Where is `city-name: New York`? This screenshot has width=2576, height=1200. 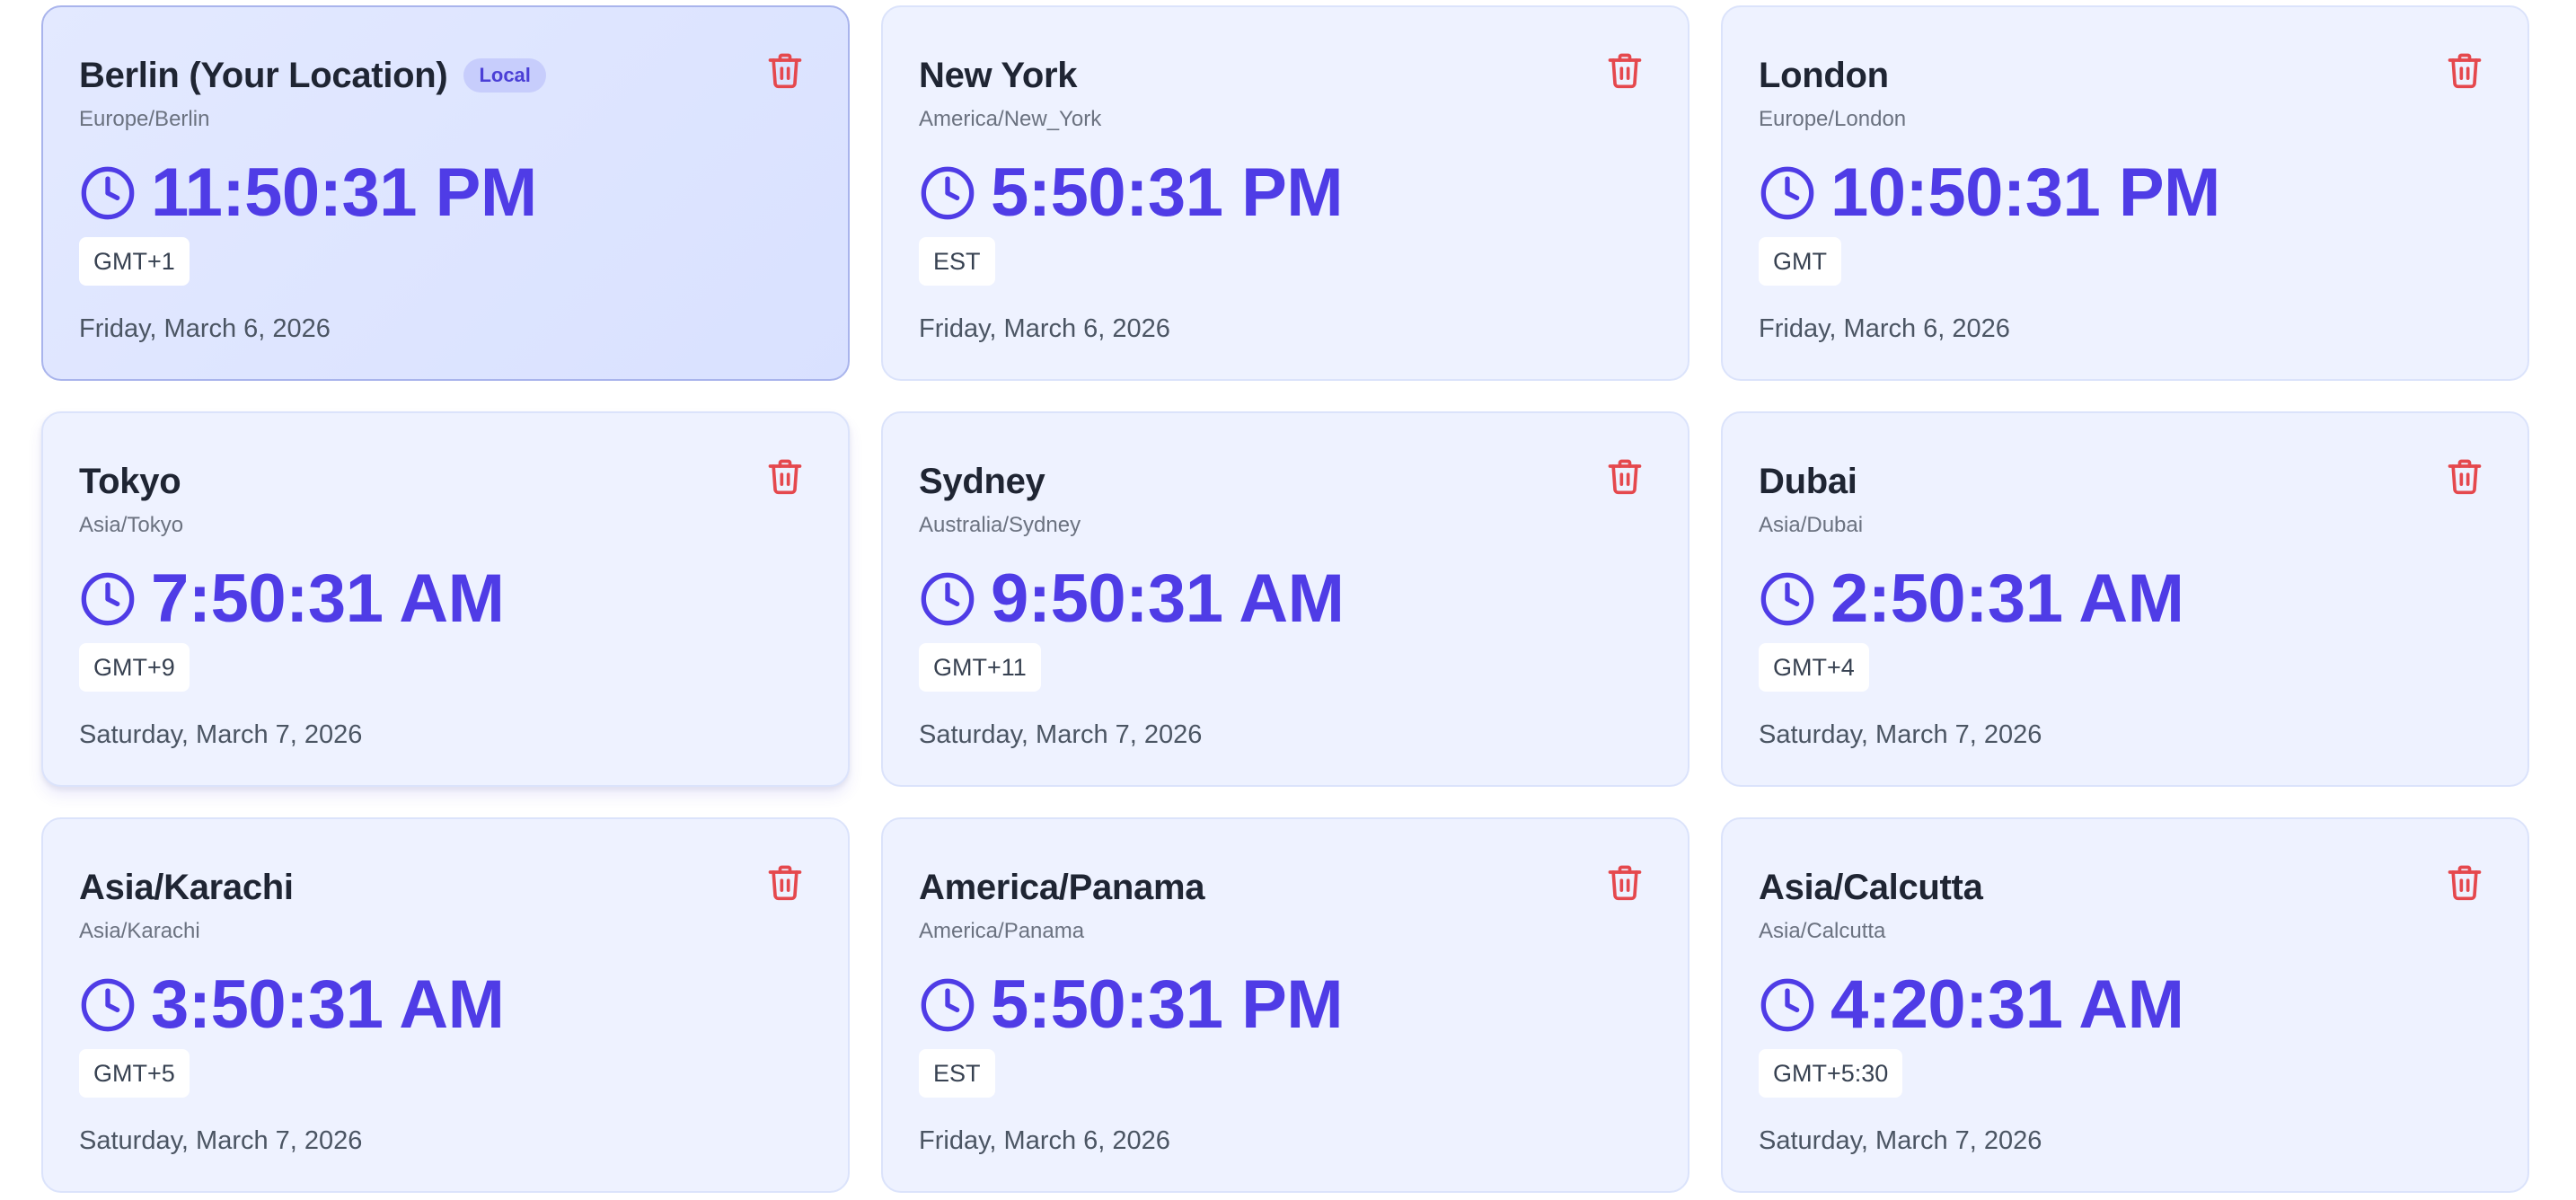 city-name: New York is located at coordinates (998, 75).